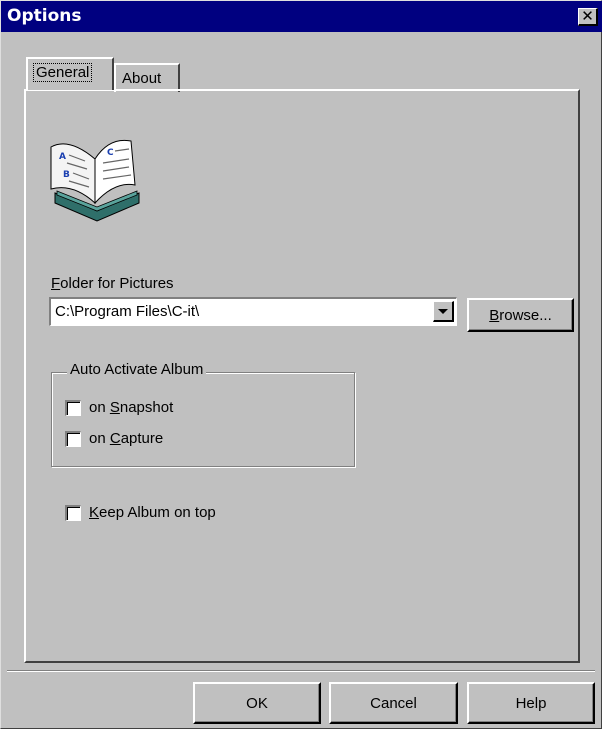 This screenshot has height=729, width=602. Describe the element at coordinates (257, 703) in the screenshot. I see `ok-button: OK` at that location.